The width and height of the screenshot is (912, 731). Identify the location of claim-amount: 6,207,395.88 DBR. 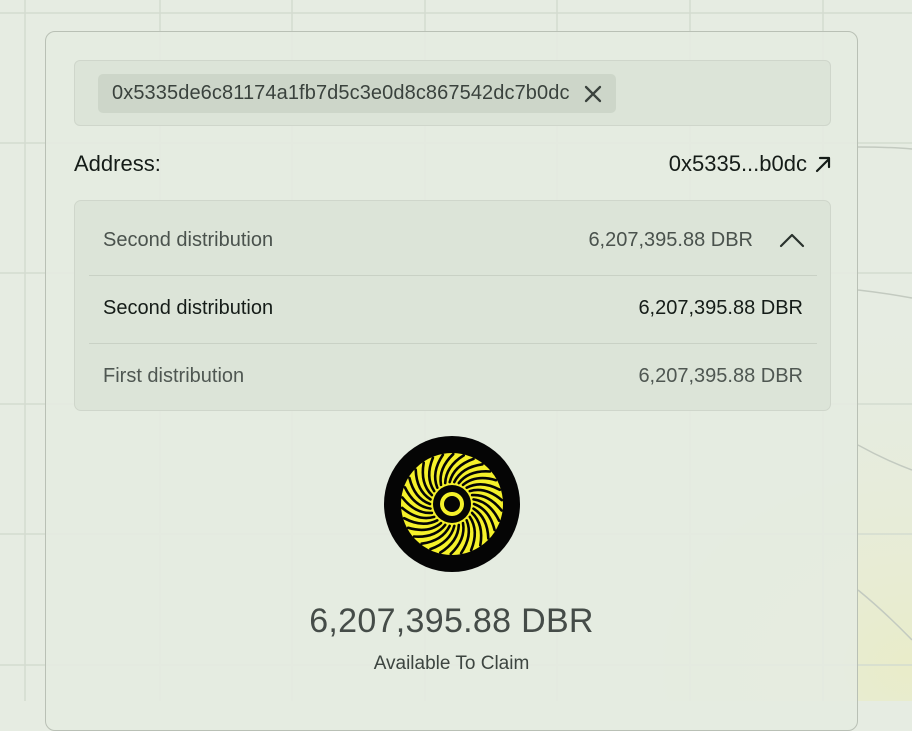
(451, 621).